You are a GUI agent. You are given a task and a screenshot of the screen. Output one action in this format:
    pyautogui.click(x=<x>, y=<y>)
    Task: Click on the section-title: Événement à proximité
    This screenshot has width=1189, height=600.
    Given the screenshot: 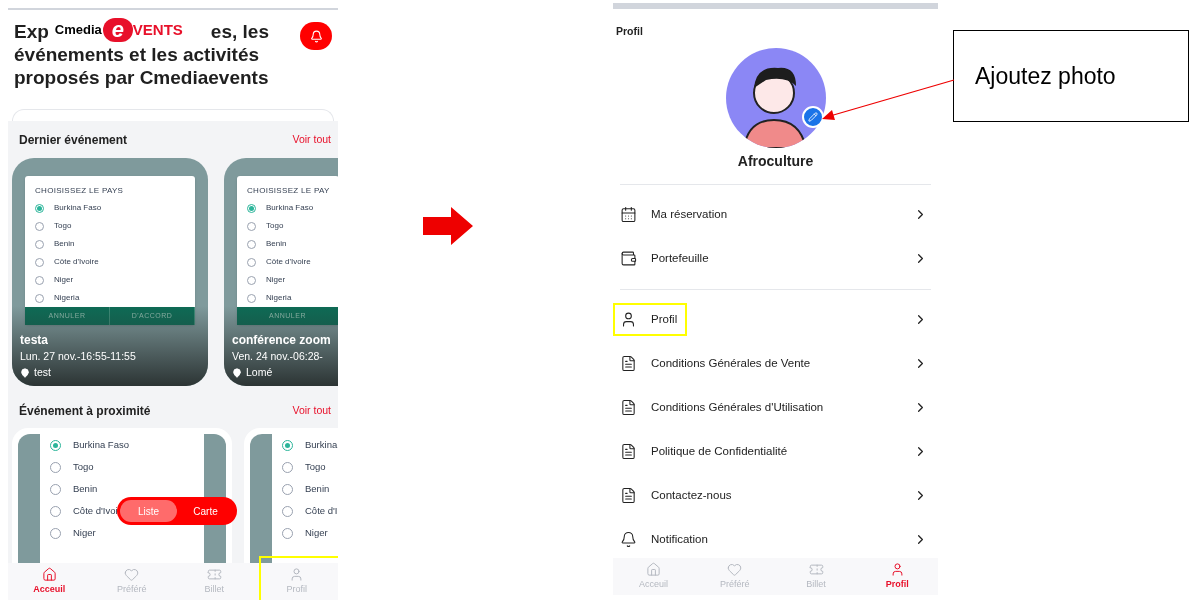 What is the action you would take?
    pyautogui.click(x=85, y=411)
    